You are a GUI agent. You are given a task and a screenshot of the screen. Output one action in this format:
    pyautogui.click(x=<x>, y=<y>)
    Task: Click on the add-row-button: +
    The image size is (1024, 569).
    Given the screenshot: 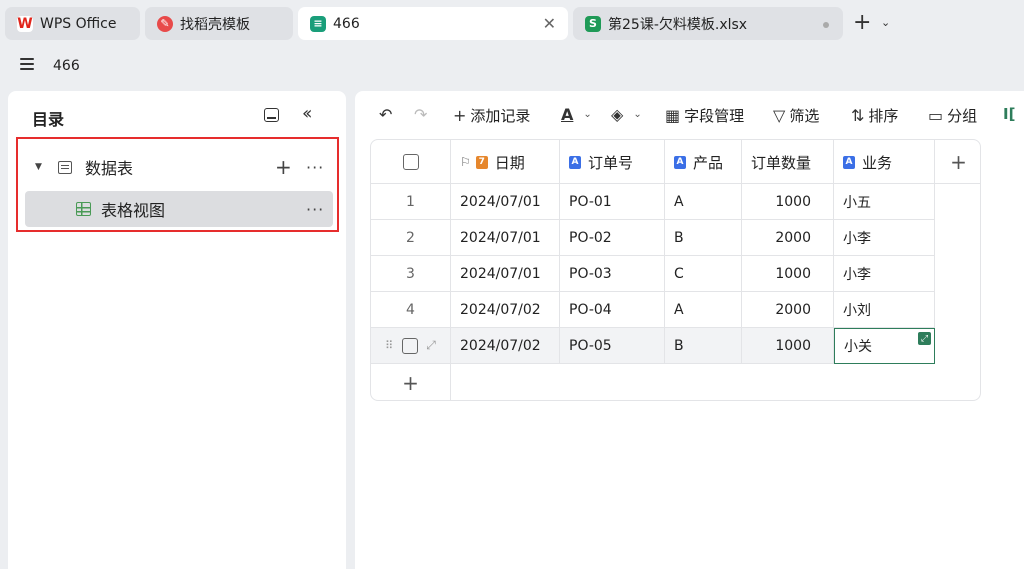 What is the action you would take?
    pyautogui.click(x=411, y=382)
    